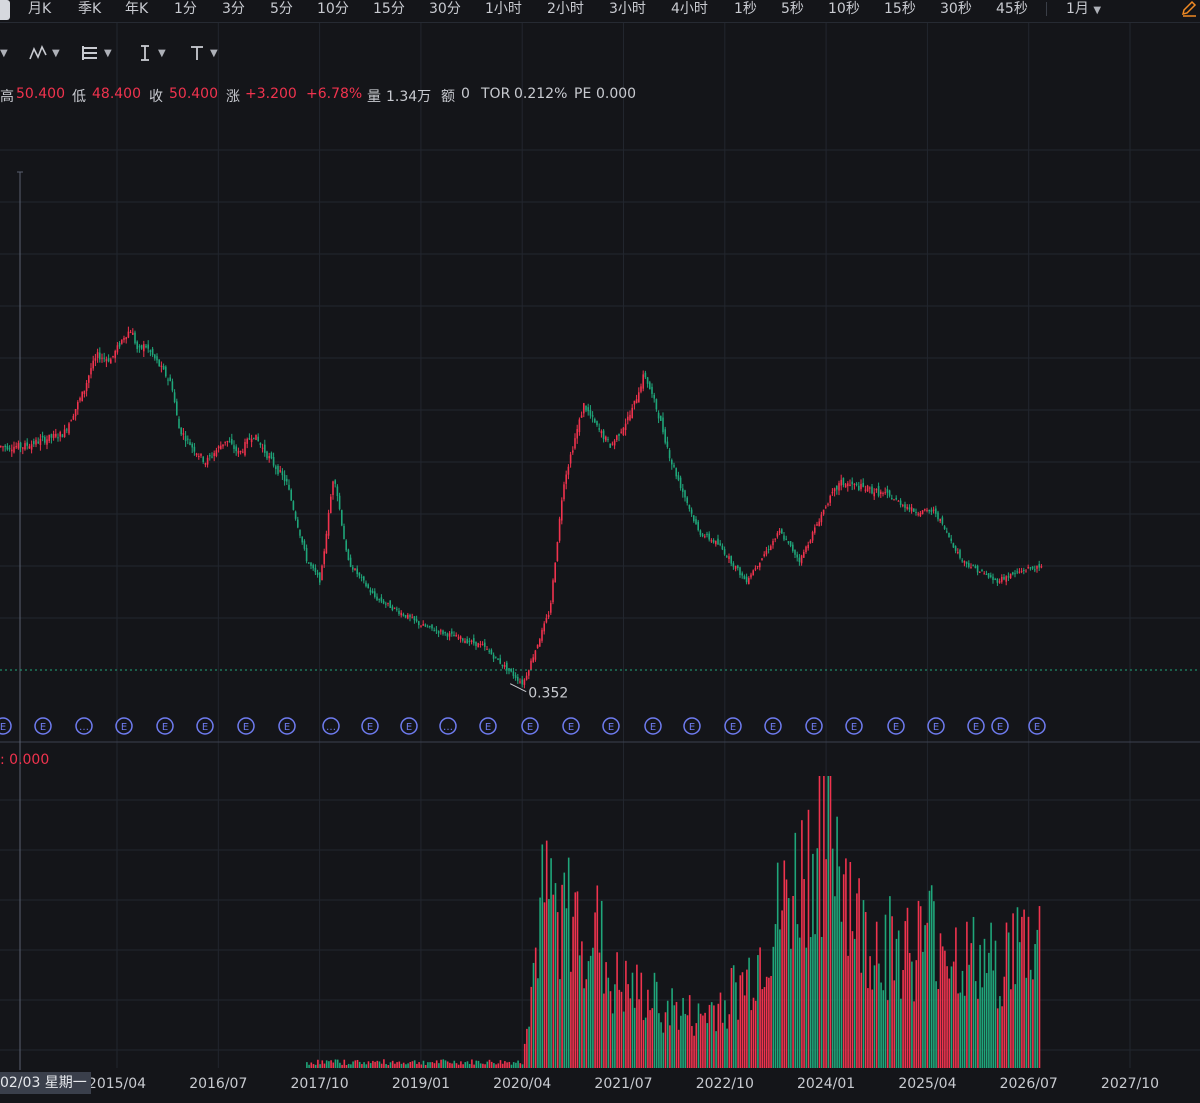 The width and height of the screenshot is (1200, 1103). What do you see at coordinates (689, 10) in the screenshot?
I see `period-12: 4小时` at bounding box center [689, 10].